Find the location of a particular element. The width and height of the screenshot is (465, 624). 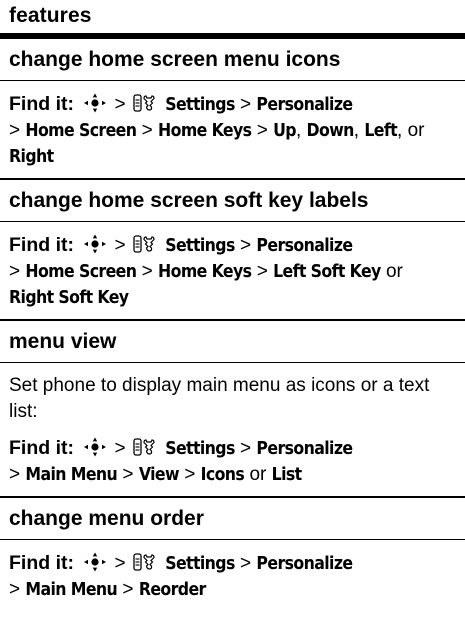

path-view: View is located at coordinates (159, 475).